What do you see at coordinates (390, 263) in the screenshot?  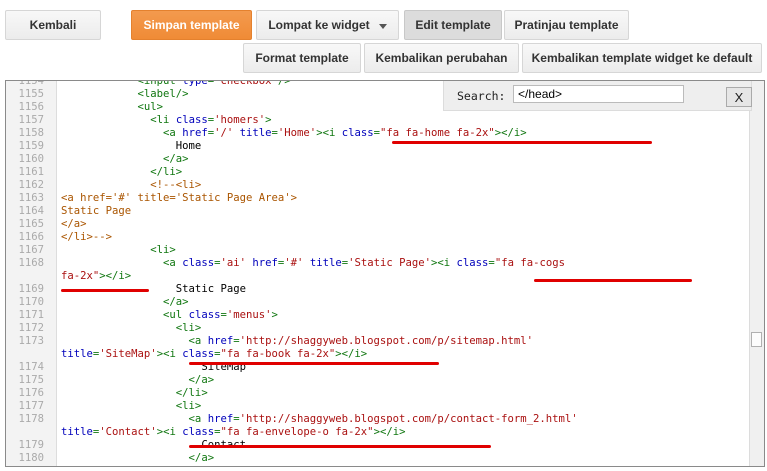 I see `code-token: 'Static Page'` at bounding box center [390, 263].